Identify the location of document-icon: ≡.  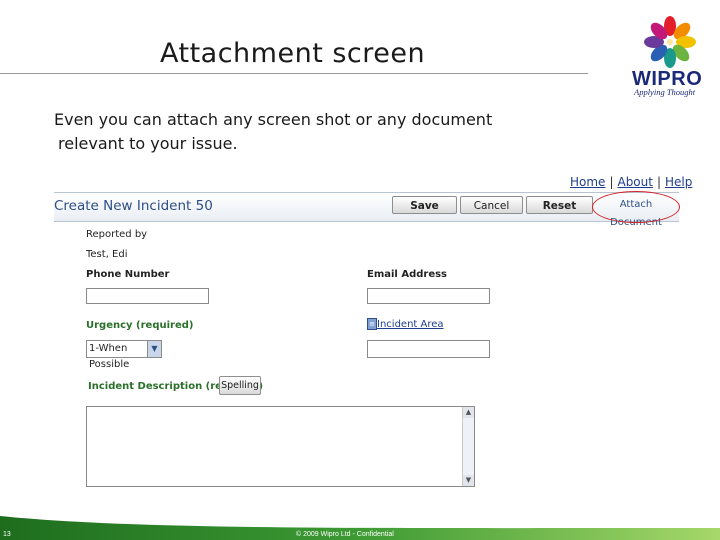
(372, 324).